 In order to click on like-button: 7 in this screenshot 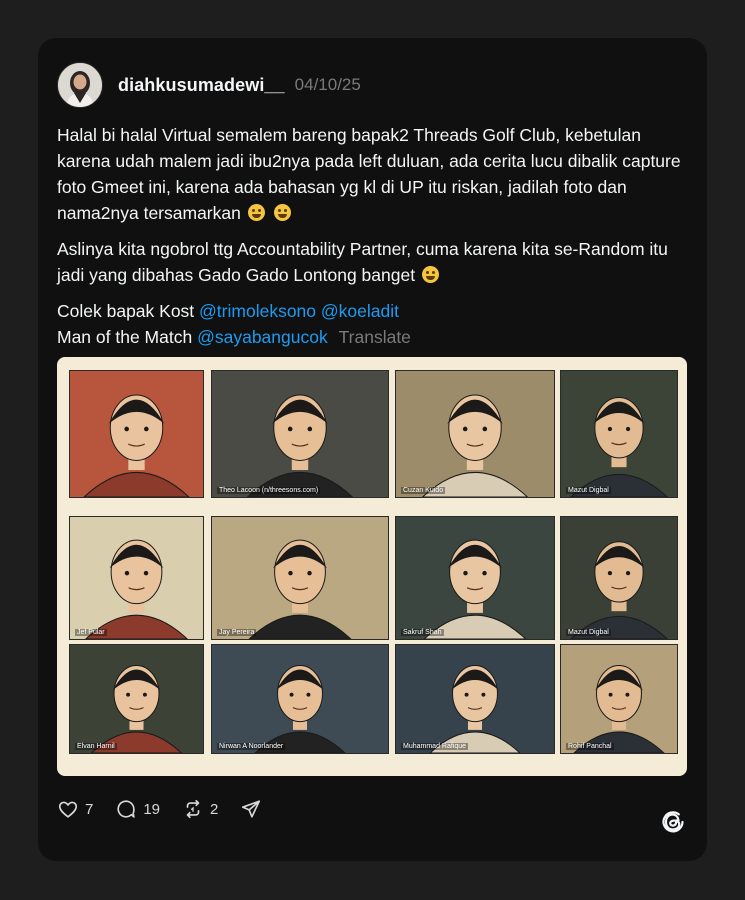, I will do `click(75, 809)`.